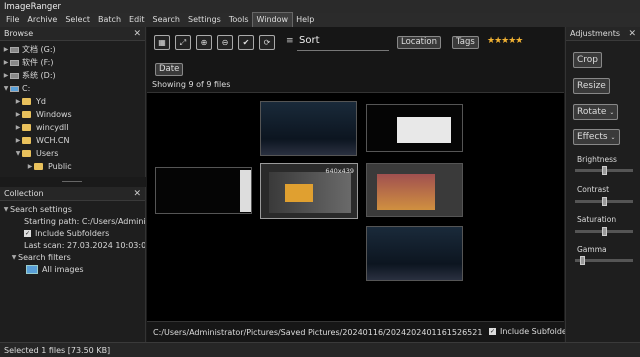 The height and width of the screenshot is (357, 640). What do you see at coordinates (204, 42) in the screenshot?
I see `zoom-in-icon: ⊕` at bounding box center [204, 42].